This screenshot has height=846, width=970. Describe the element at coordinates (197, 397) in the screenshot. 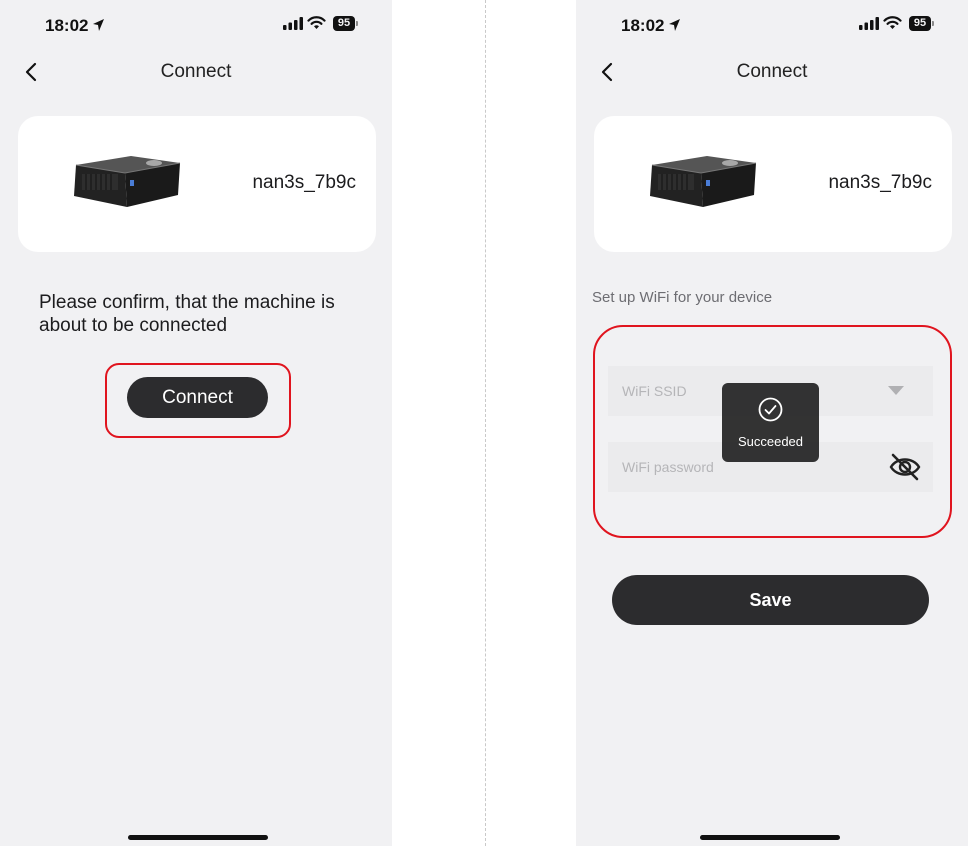

I see `connect-button: Connect` at that location.